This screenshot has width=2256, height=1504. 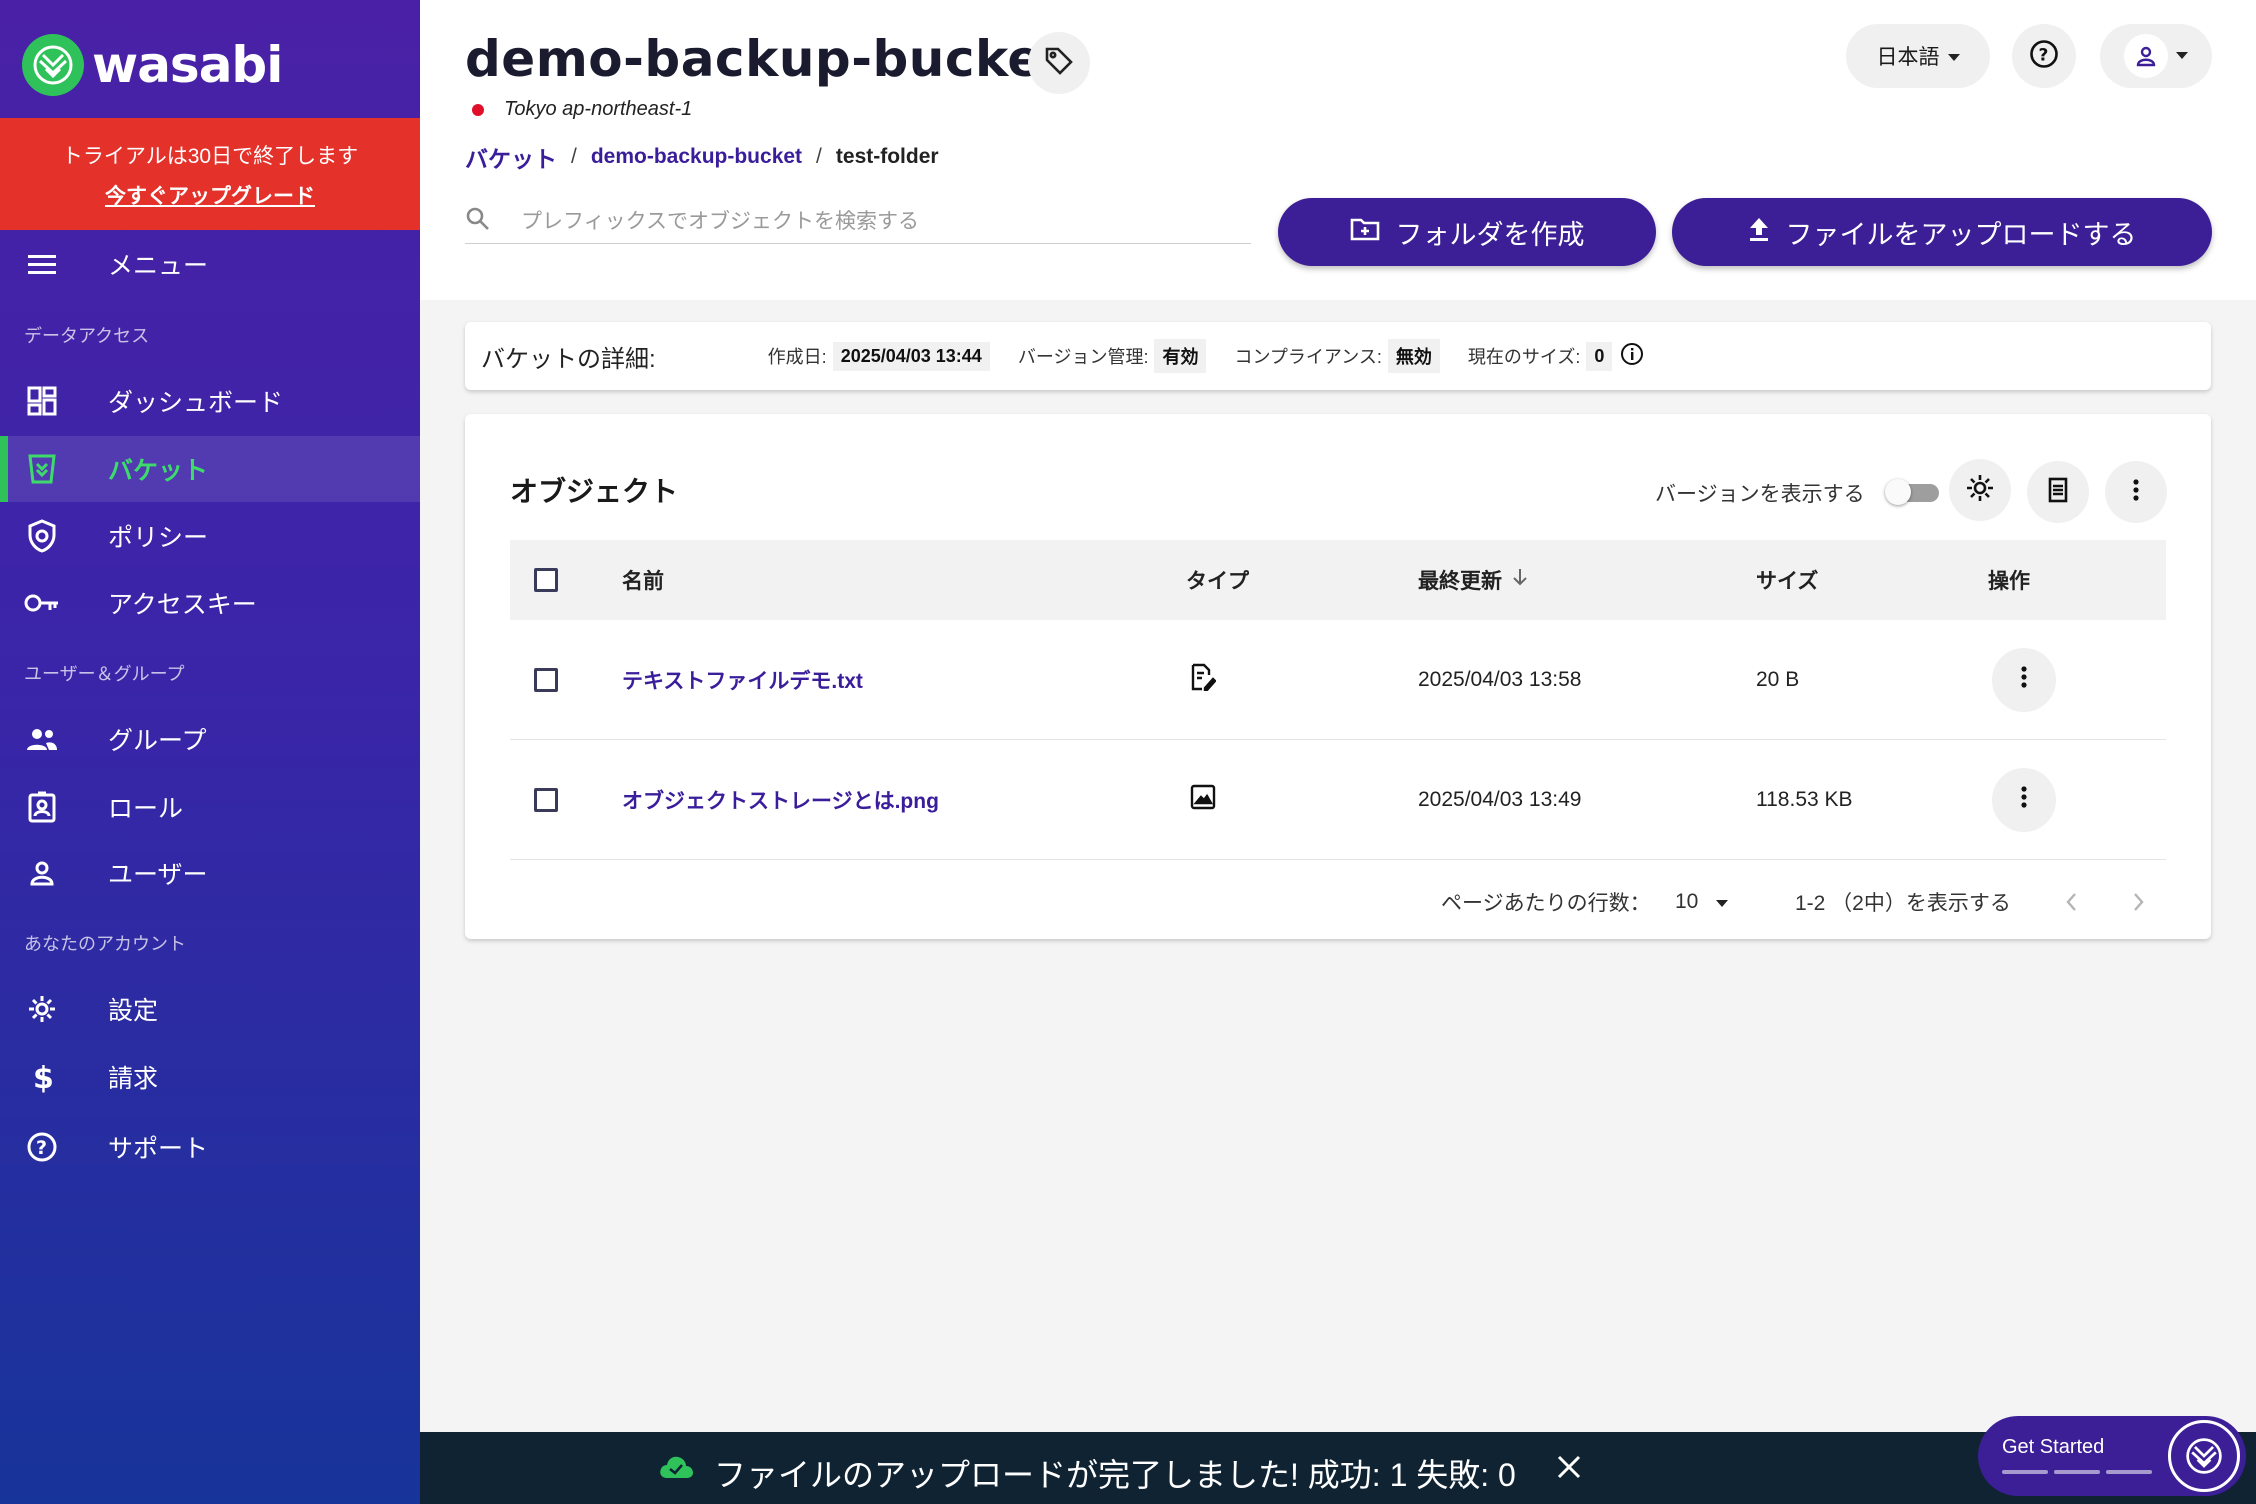 I want to click on file-name-link: オブジェクトストレージとは.png, so click(x=780, y=800).